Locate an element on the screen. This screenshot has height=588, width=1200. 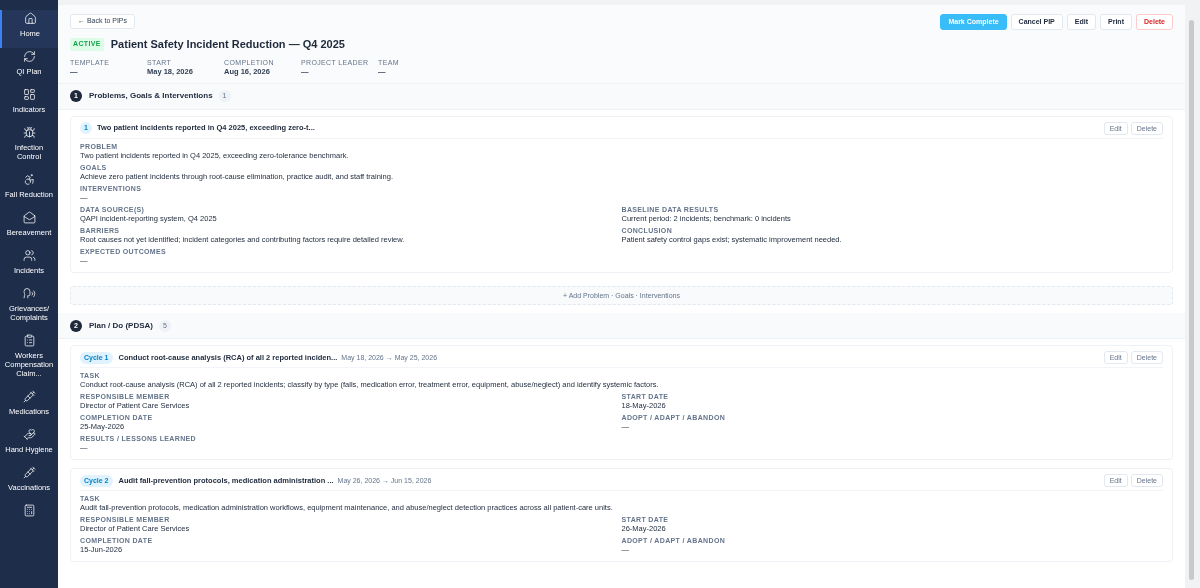
home-icon is located at coordinates (30, 18).